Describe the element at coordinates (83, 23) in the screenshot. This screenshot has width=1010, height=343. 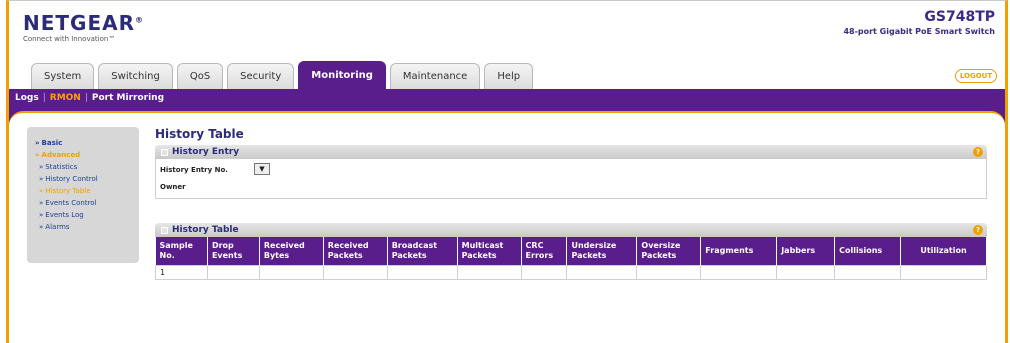
I see `netgear-logo: NETGEAR®` at that location.